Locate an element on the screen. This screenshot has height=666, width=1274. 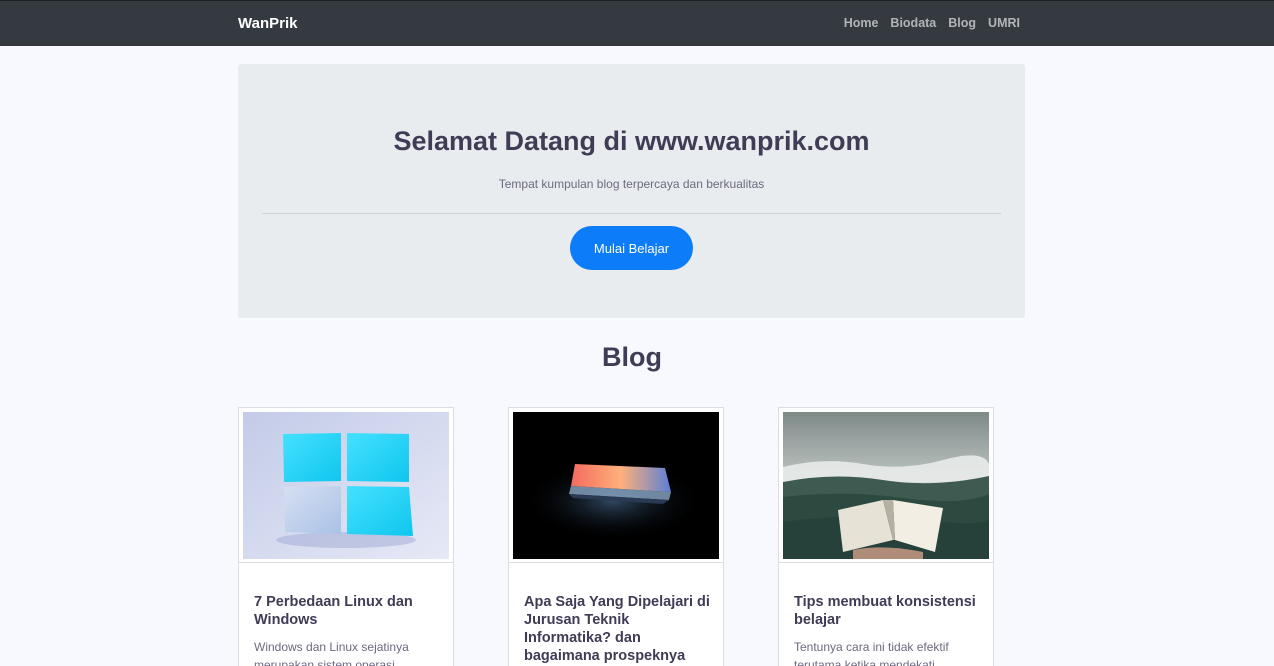
open-book-landscape-image-svg is located at coordinates (886, 485).